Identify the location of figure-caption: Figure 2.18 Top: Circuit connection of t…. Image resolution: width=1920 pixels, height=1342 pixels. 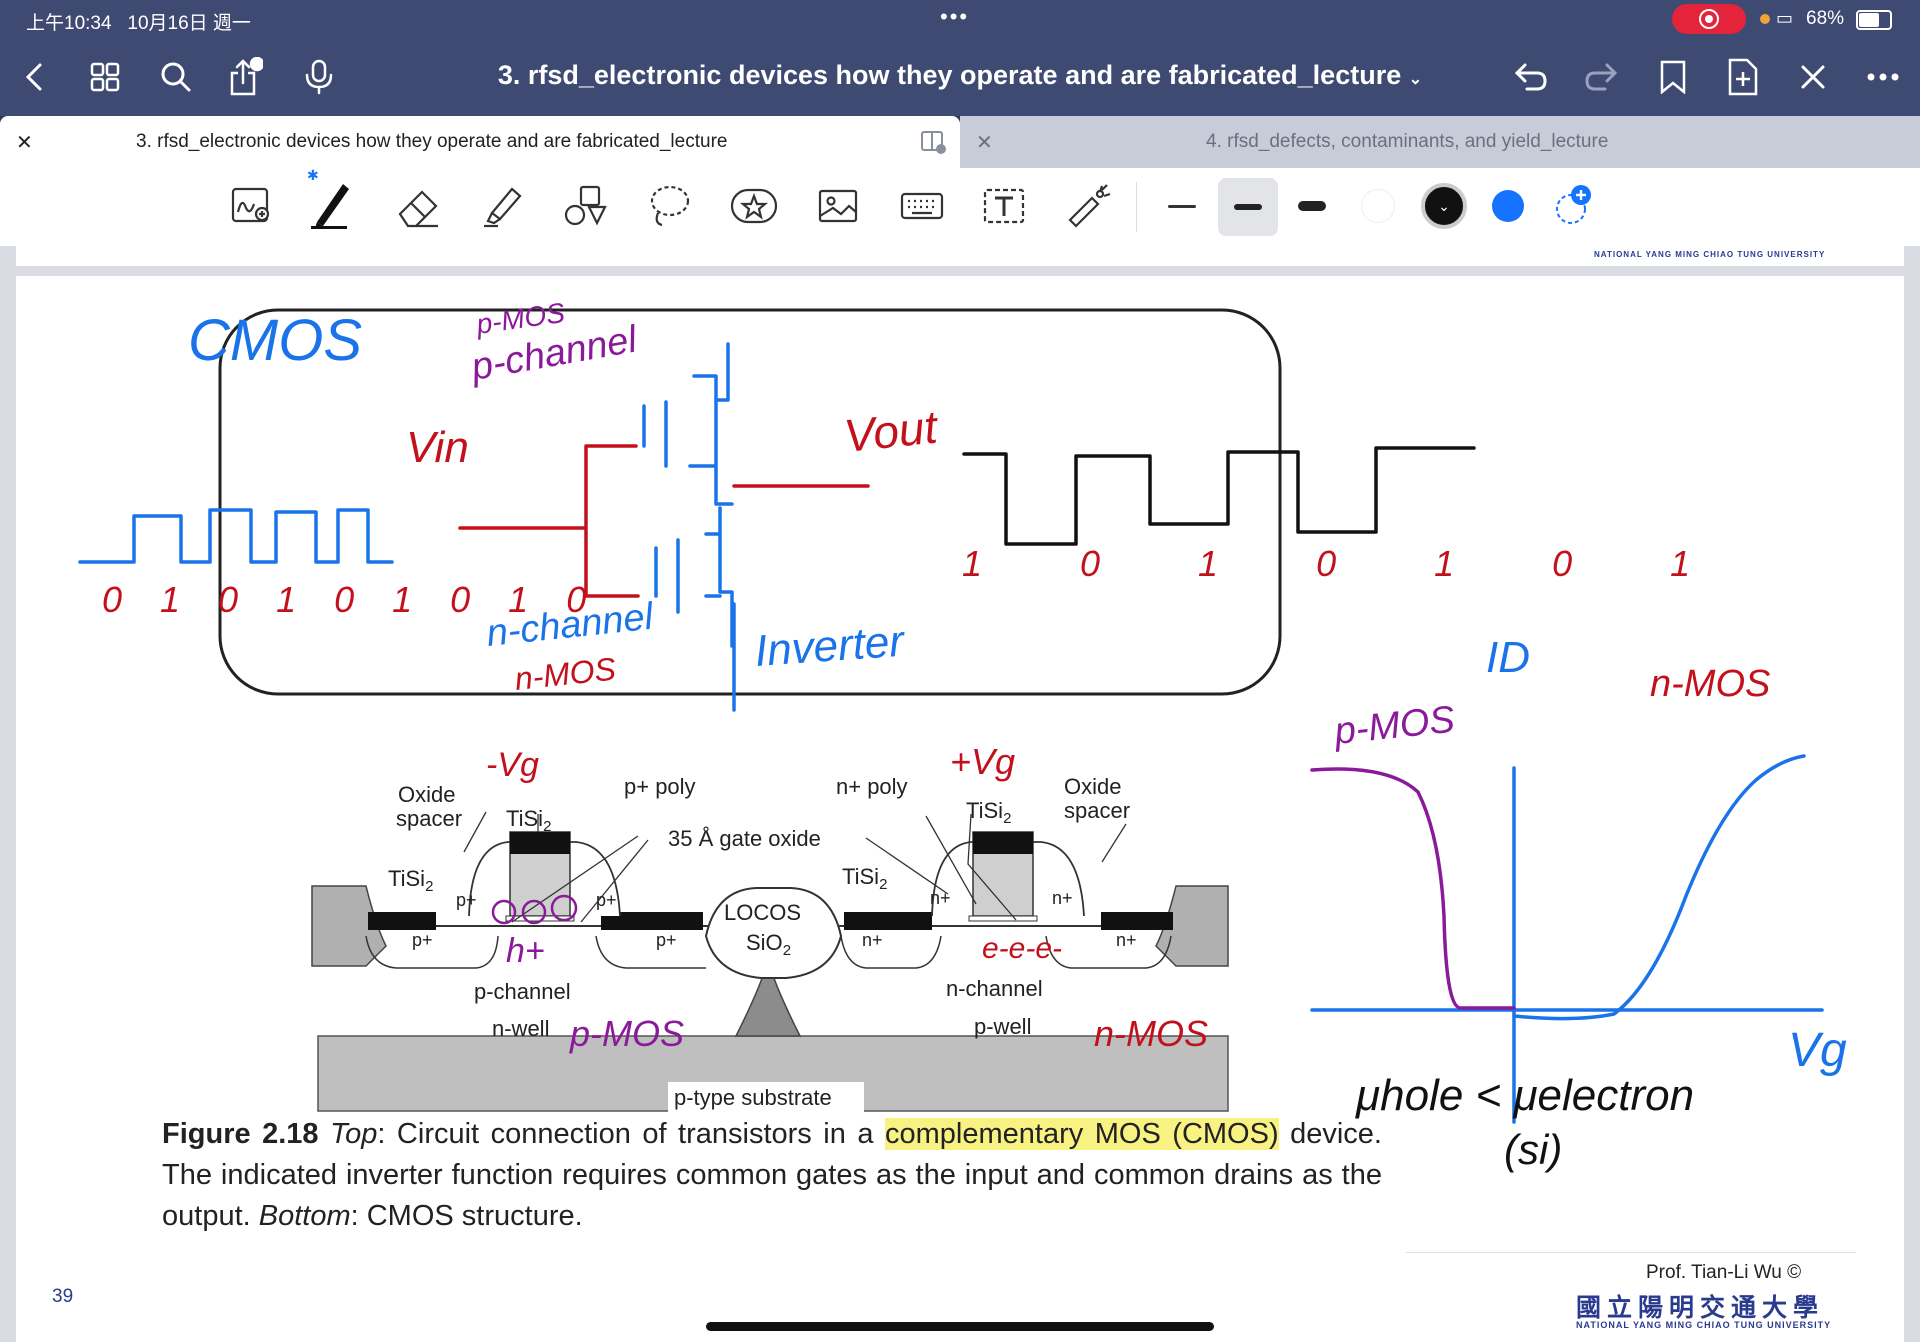
(772, 1175).